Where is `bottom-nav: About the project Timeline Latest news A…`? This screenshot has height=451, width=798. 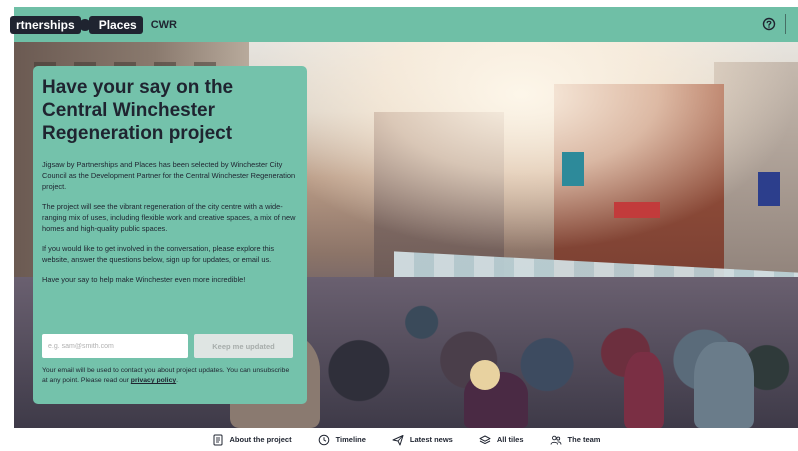 bottom-nav: About the project Timeline Latest news A… is located at coordinates (406, 439).